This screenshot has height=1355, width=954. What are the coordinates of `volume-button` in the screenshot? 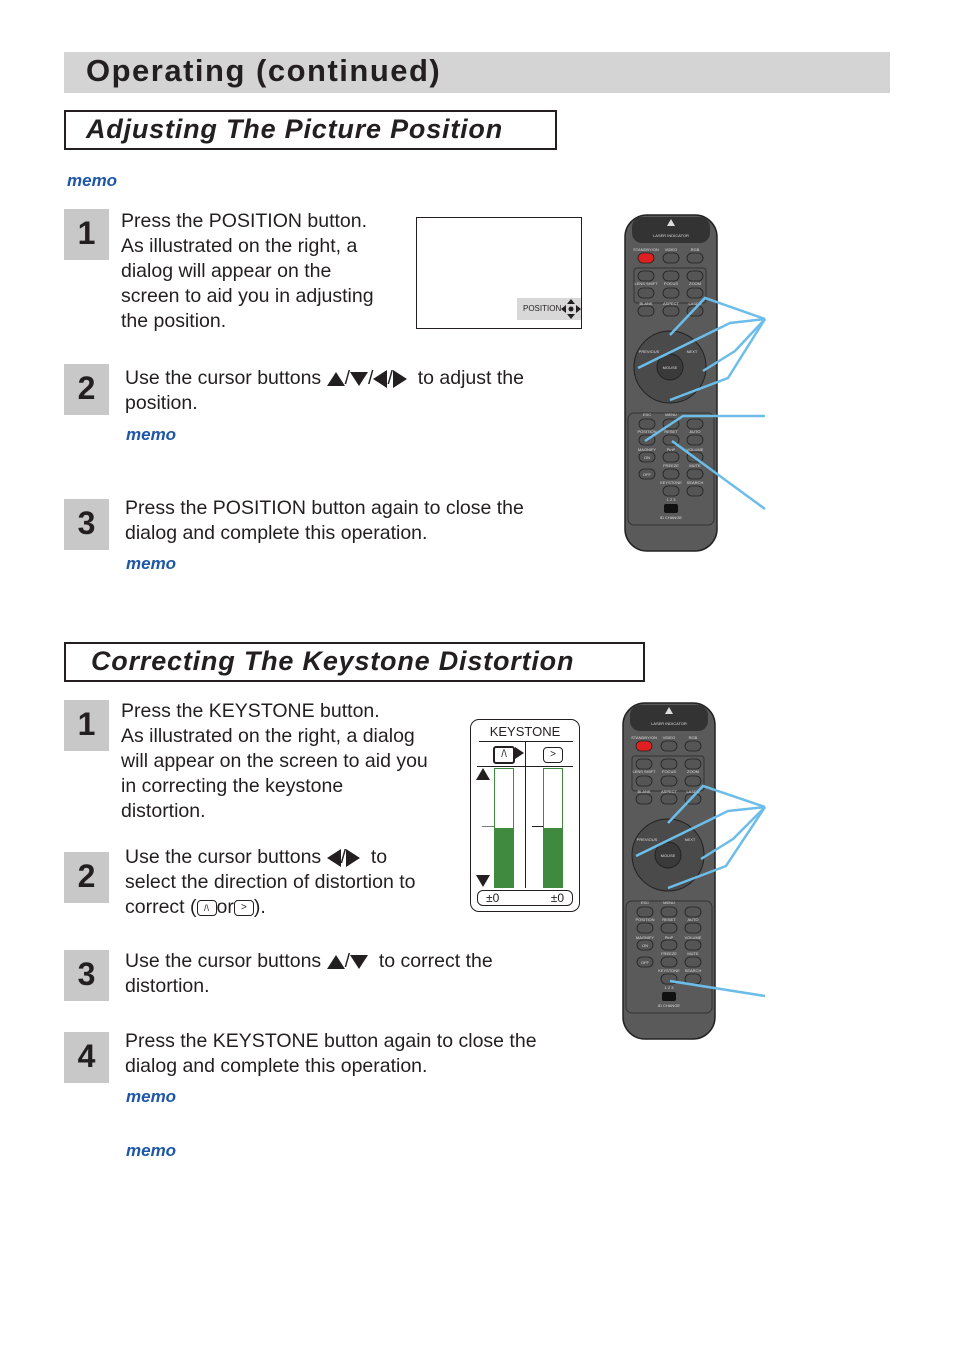 It's located at (693, 945).